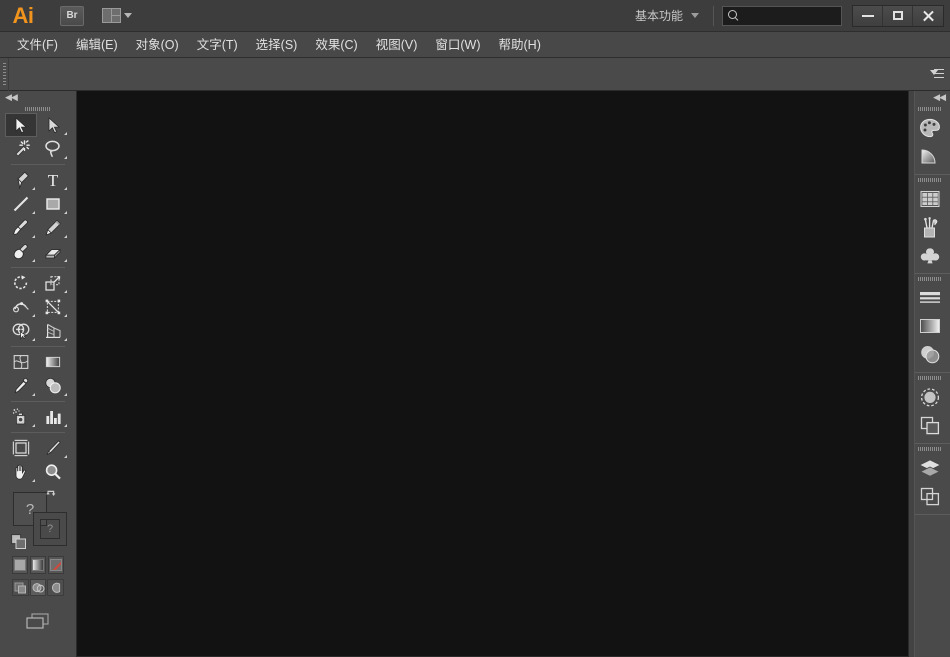  What do you see at coordinates (21, 448) in the screenshot?
I see `artboard-tool` at bounding box center [21, 448].